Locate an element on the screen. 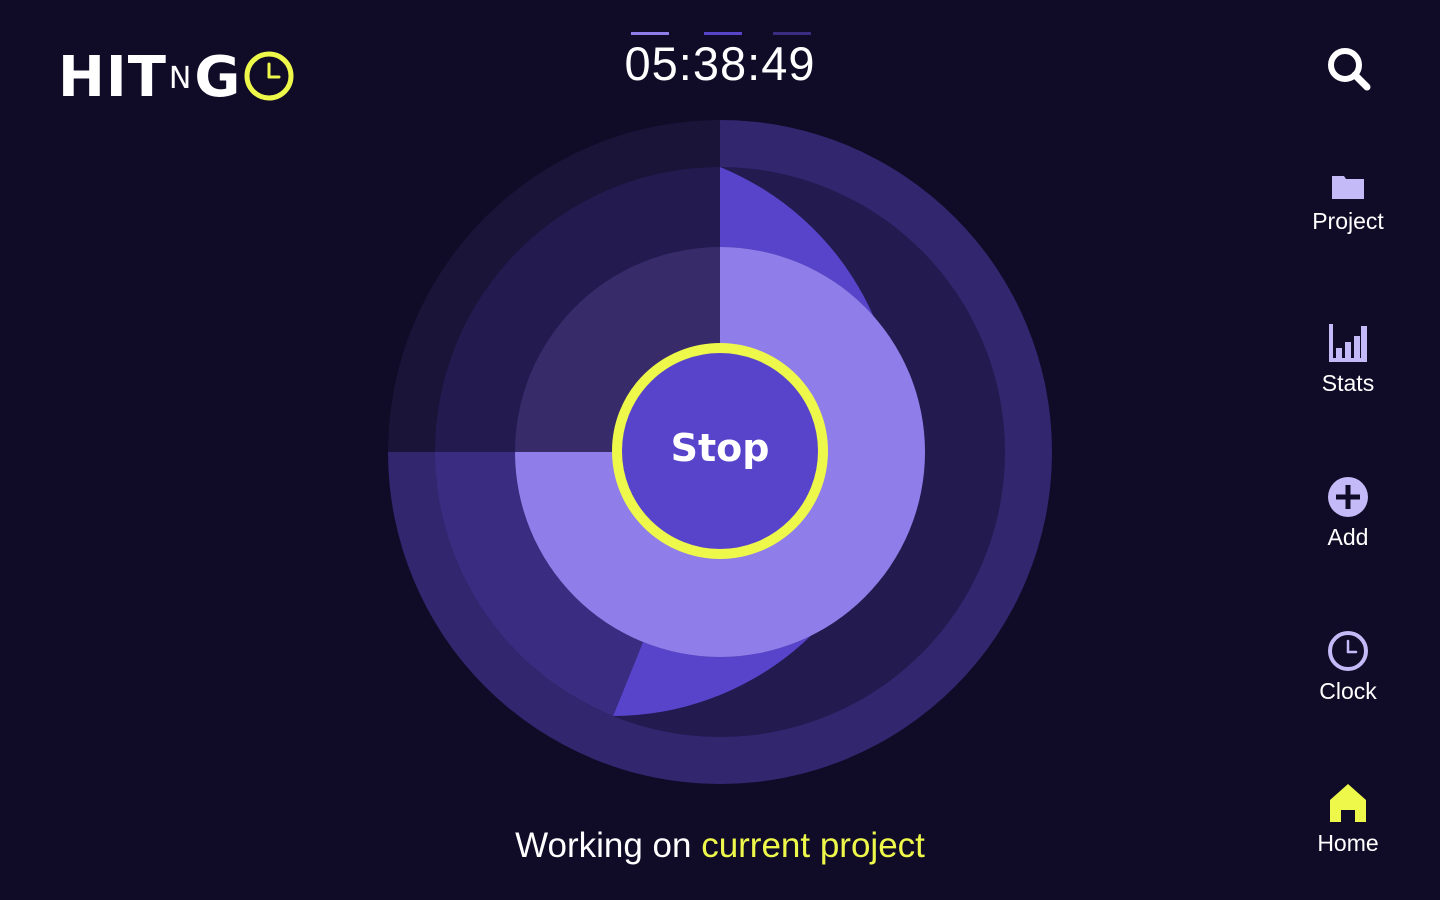  nav-item-stats: Stats is located at coordinates (1348, 359).